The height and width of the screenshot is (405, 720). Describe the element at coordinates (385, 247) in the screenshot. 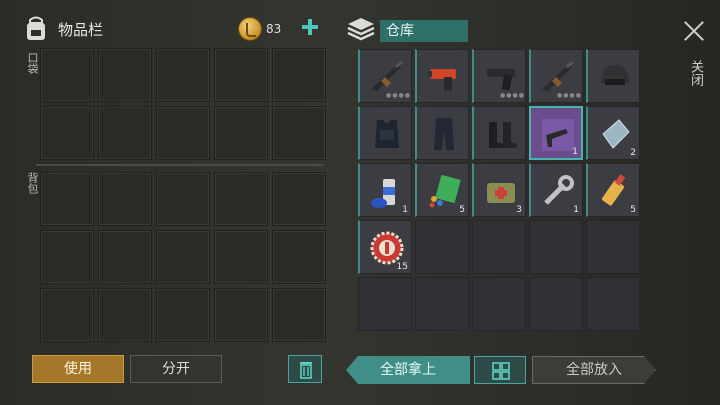

I see `warehouse-item-slot: 15` at that location.